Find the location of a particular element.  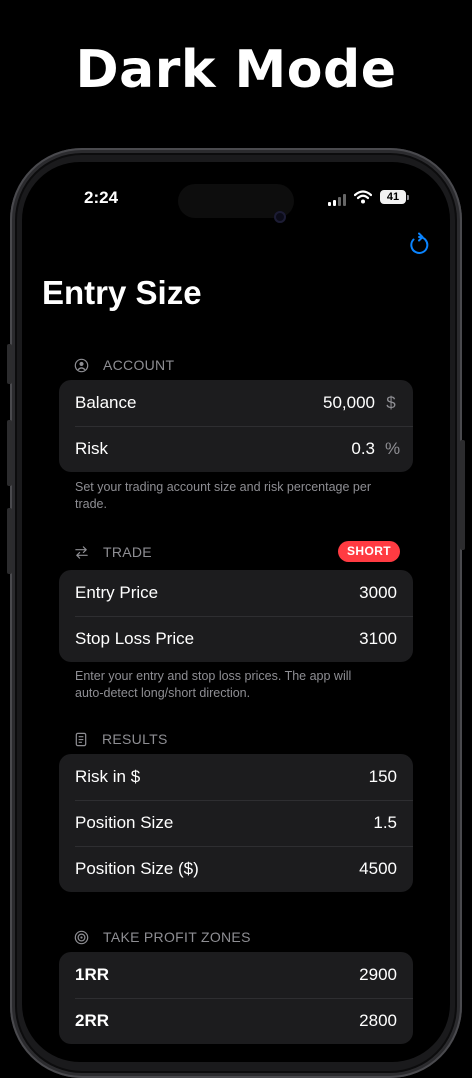

volume-down-button is located at coordinates (9, 541).